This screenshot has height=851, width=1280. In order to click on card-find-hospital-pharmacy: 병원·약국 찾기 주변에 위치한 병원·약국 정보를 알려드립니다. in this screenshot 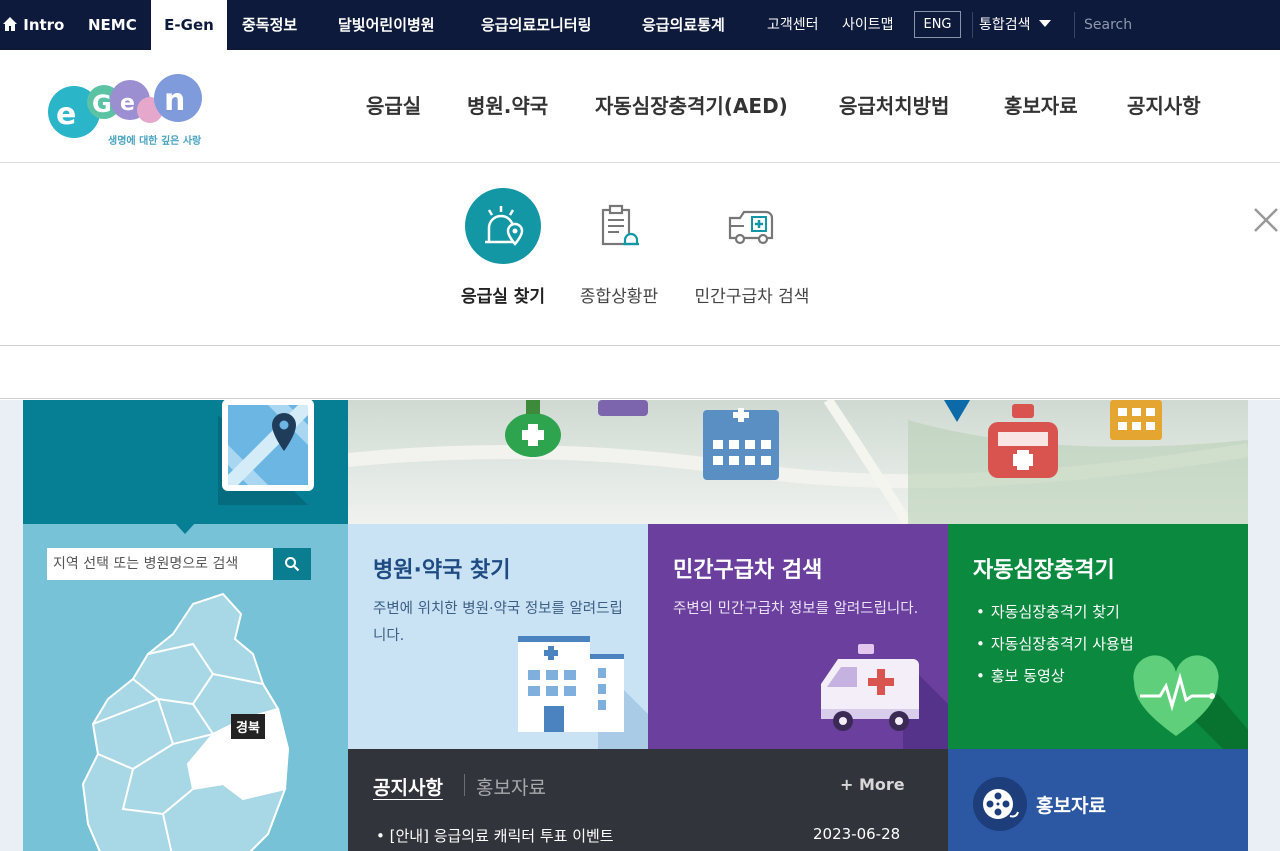, I will do `click(498, 636)`.